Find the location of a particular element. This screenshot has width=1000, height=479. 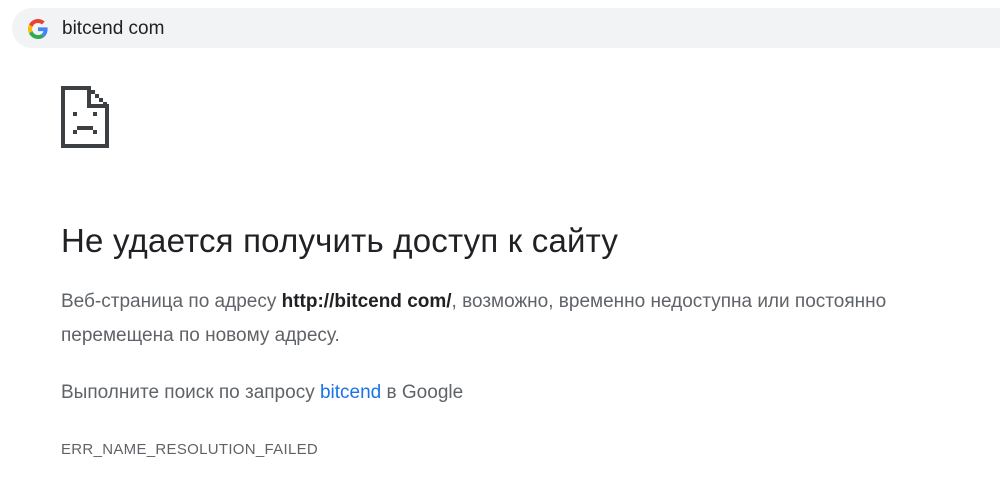

google-g-icon is located at coordinates (38, 29).